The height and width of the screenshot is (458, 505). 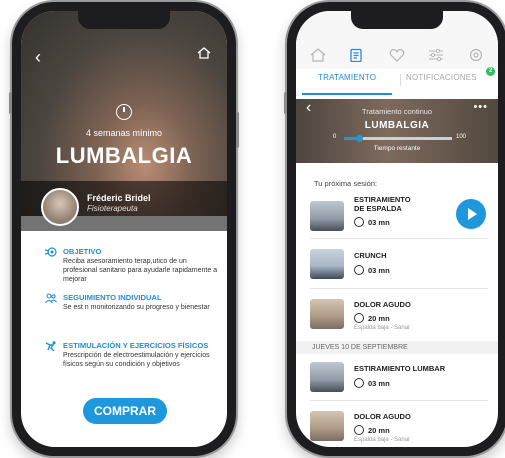 I want to click on session-item: ESTIRAMIENTO LUMBAR 03 mn, so click(x=399, y=377).